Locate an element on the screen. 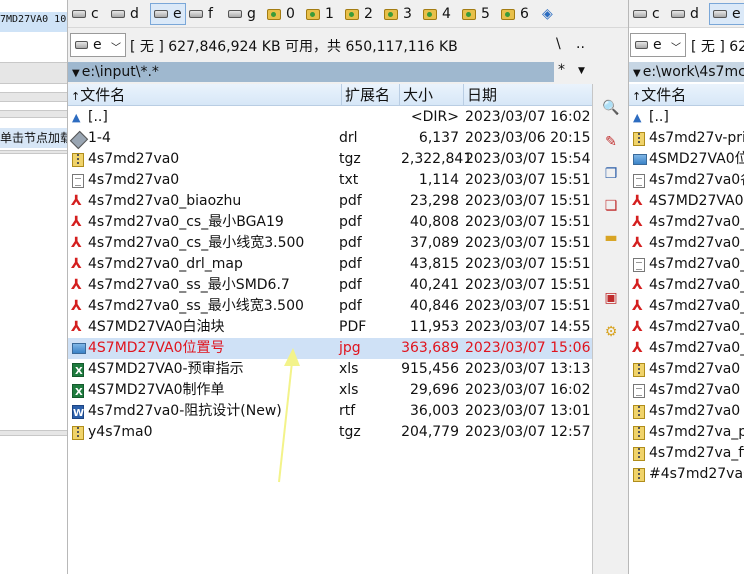 The height and width of the screenshot is (574, 744). file-row: 4S7MD27VA0制作单 xls 29,696 2023/03/07 16:02 is located at coordinates (330, 391).